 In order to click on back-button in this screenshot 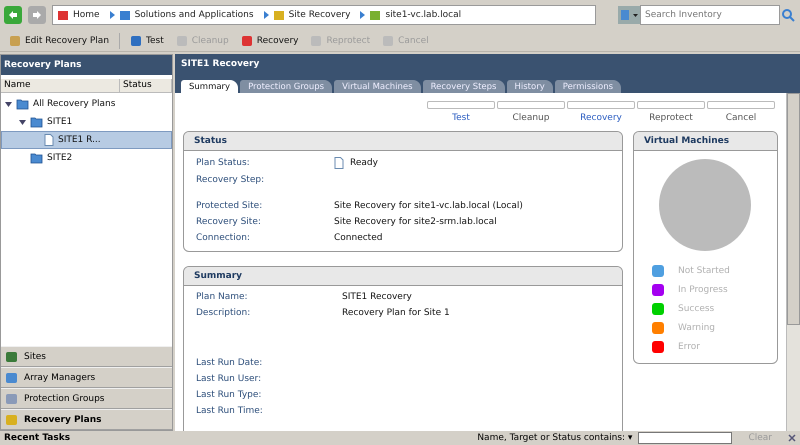, I will do `click(13, 15)`.